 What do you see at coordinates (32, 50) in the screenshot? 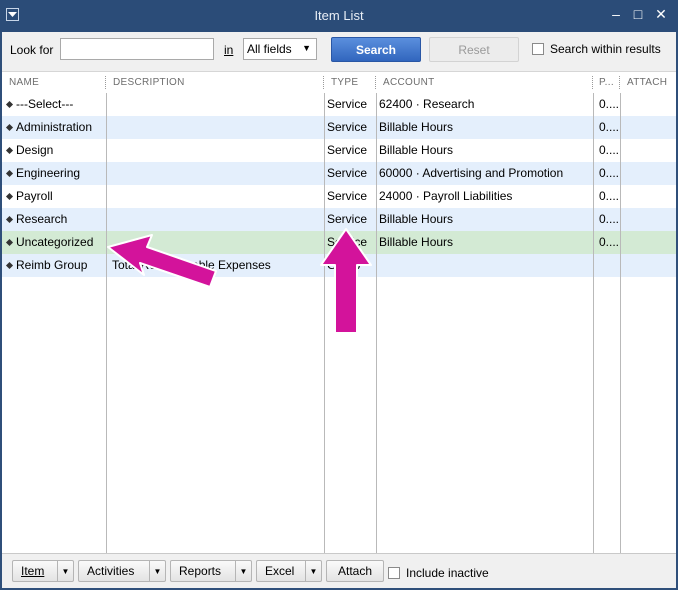
I see `look-for-label: Look for` at bounding box center [32, 50].